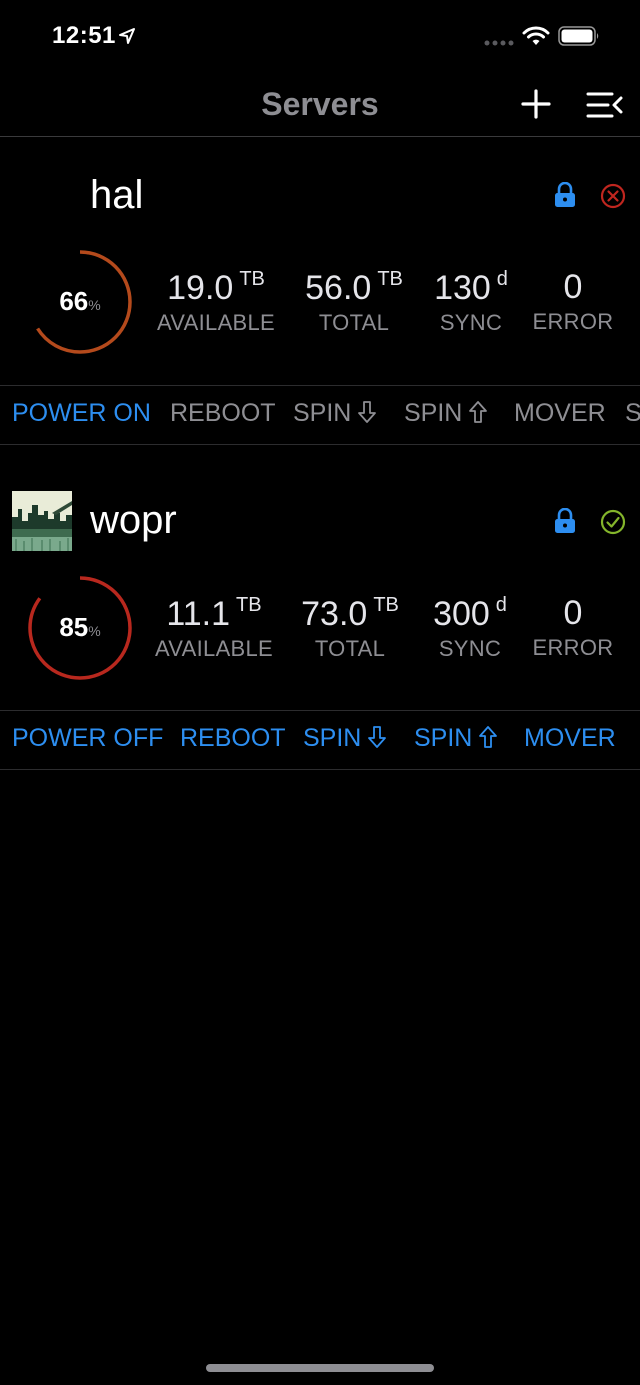 This screenshot has height=1385, width=640. I want to click on wifi-icon, so click(536, 35).